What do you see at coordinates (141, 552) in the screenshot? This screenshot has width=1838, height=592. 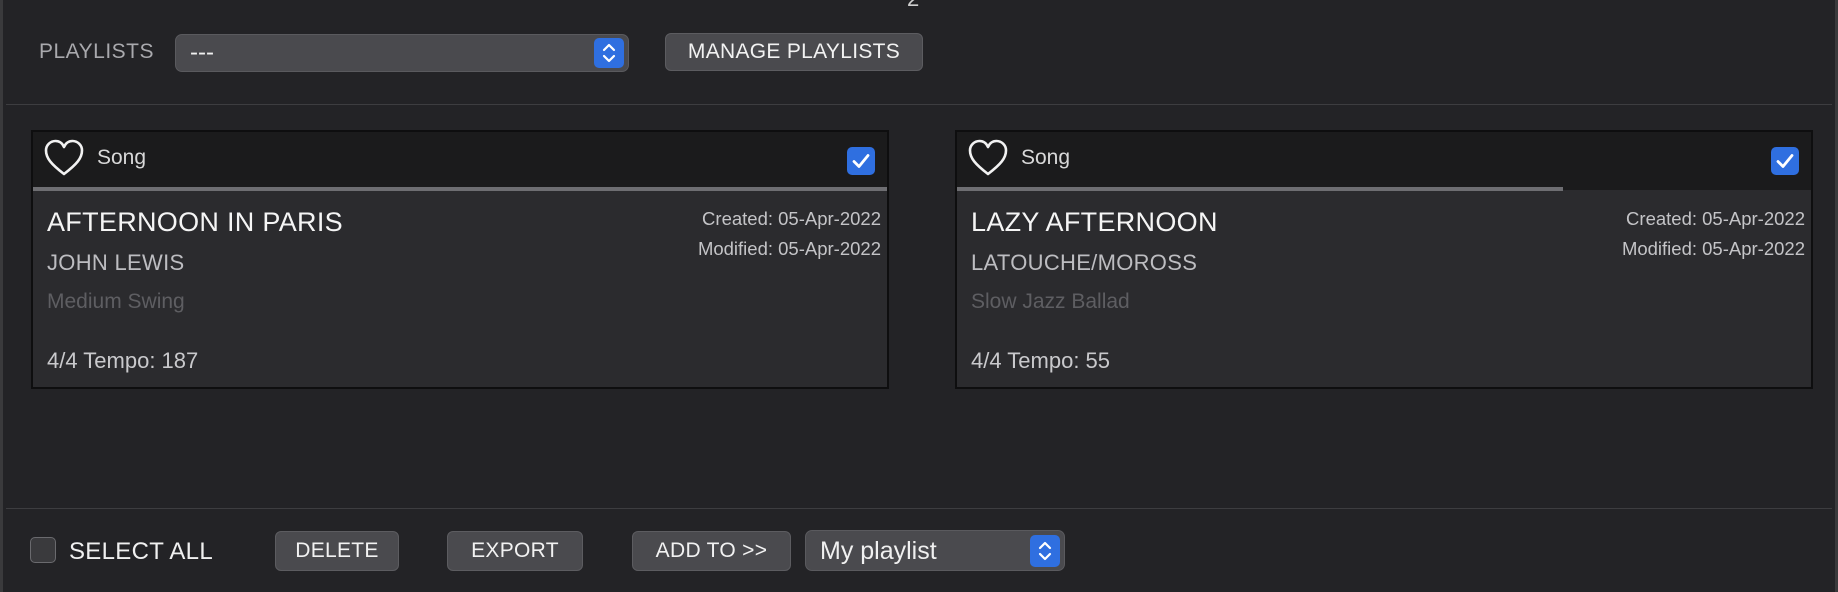 I see `select-all-label: SELECT ALL` at bounding box center [141, 552].